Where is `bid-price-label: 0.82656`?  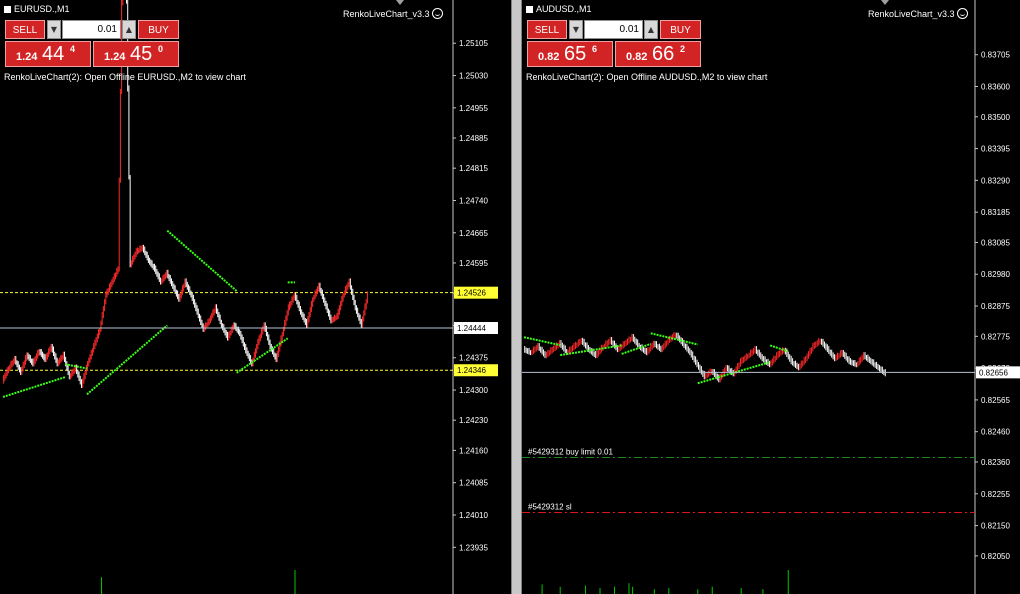 bid-price-label: 0.82656 is located at coordinates (993, 372).